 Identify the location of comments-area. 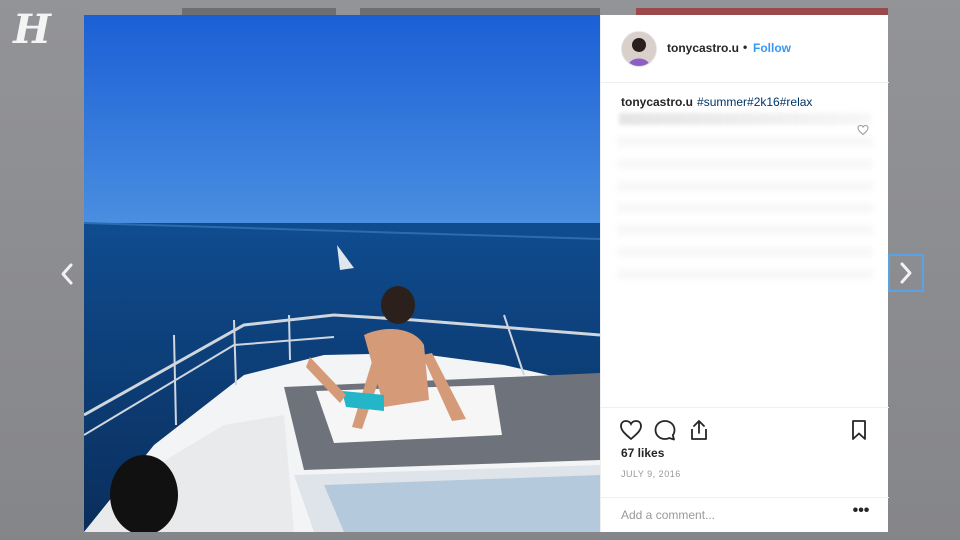
(745, 212).